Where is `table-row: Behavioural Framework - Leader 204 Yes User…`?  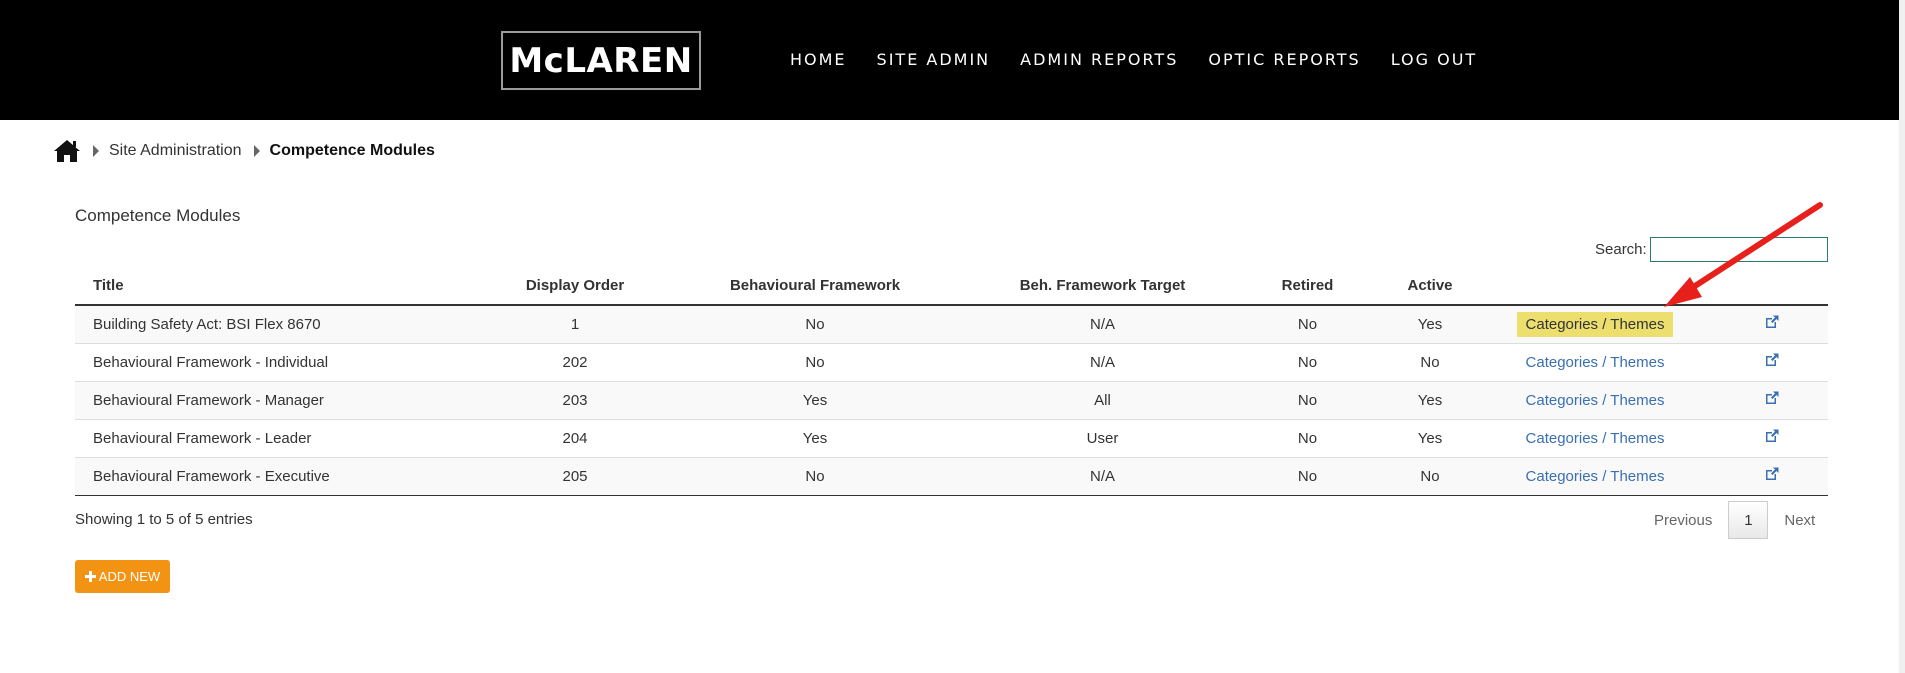
table-row: Behavioural Framework - Leader 204 Yes User… is located at coordinates (951, 438).